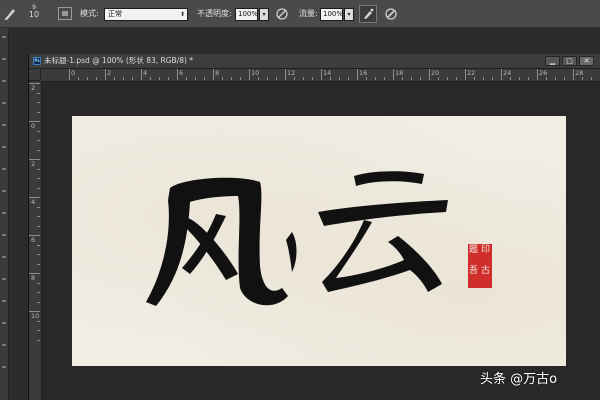  What do you see at coordinates (569, 61) in the screenshot?
I see `restore-button: □` at bounding box center [569, 61].